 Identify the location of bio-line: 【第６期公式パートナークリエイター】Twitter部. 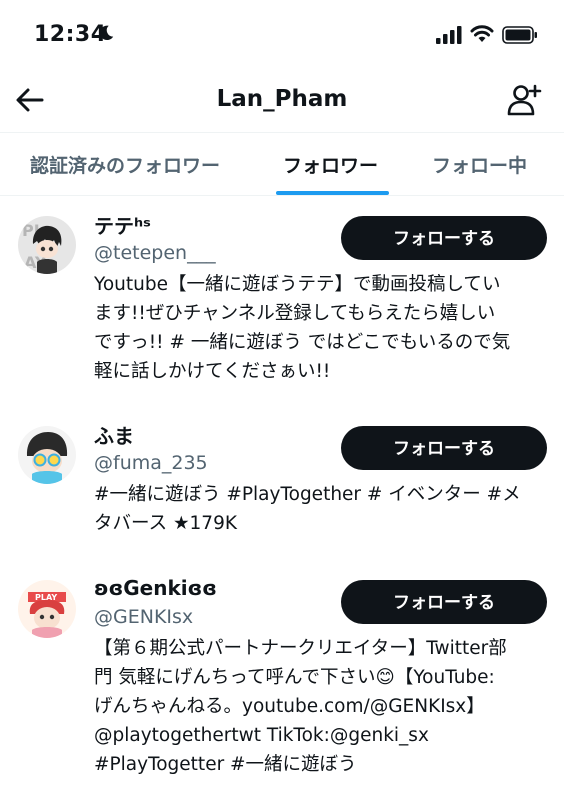
(300, 648).